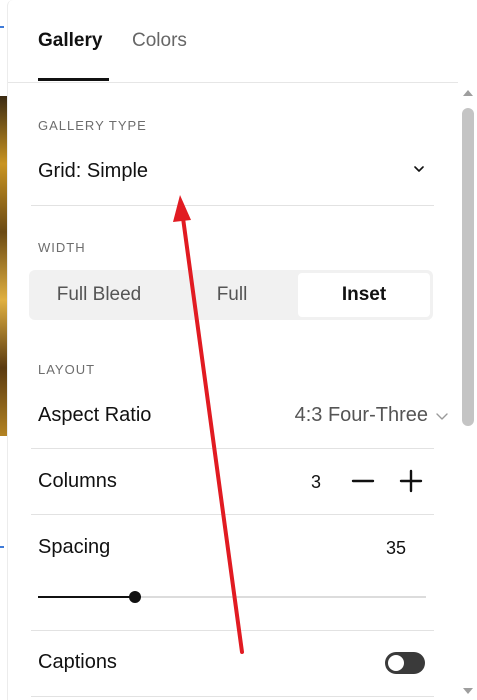 The width and height of the screenshot is (477, 700). I want to click on width-section-label: WIDTH, so click(62, 247).